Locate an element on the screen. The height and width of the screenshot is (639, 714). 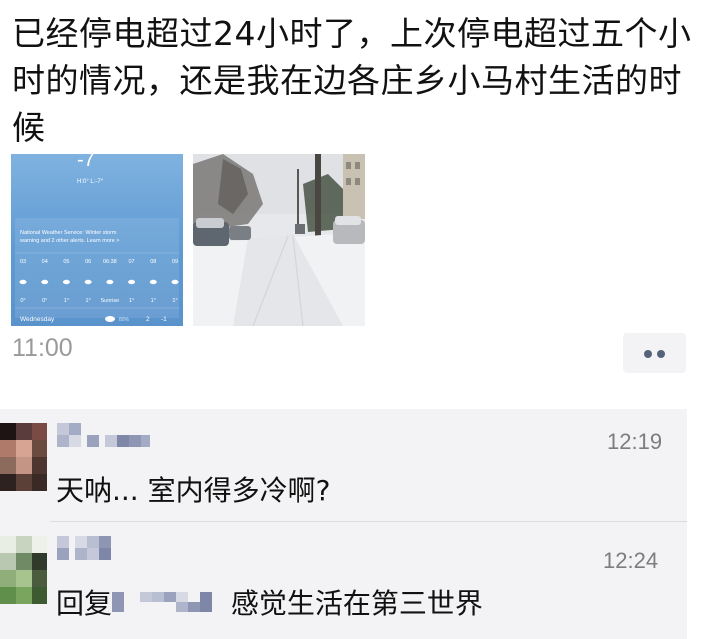
comment-time: 12:24 is located at coordinates (631, 560).